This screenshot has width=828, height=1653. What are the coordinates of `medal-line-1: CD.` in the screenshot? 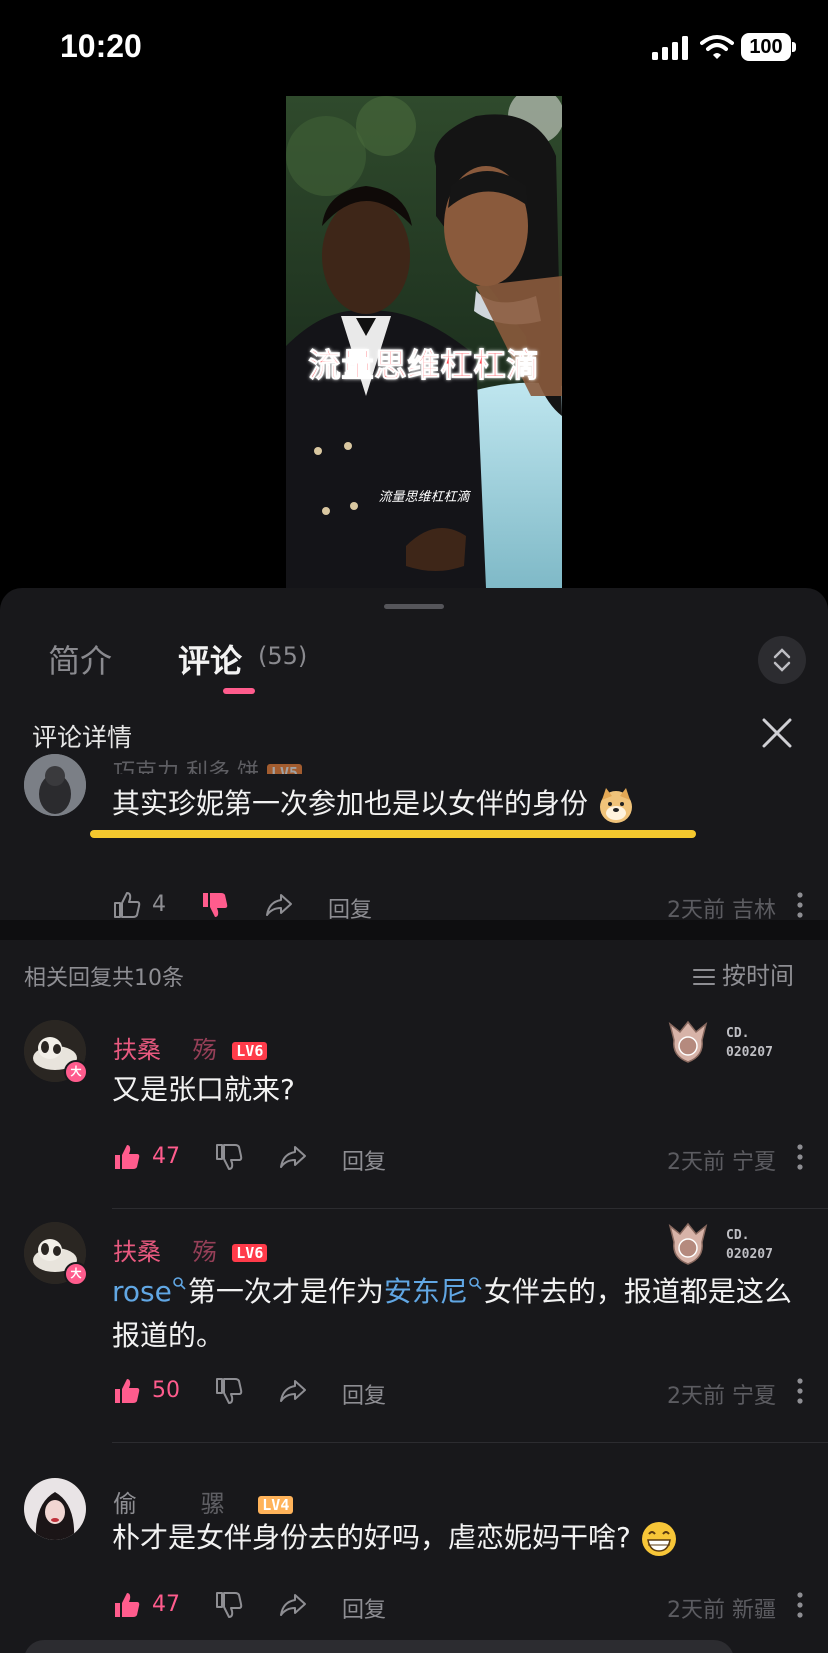 It's located at (738, 1235).